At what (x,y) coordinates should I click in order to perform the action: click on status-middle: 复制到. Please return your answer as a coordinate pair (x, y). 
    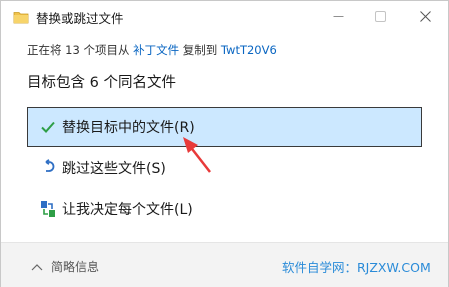
    Looking at the image, I should click on (200, 50).